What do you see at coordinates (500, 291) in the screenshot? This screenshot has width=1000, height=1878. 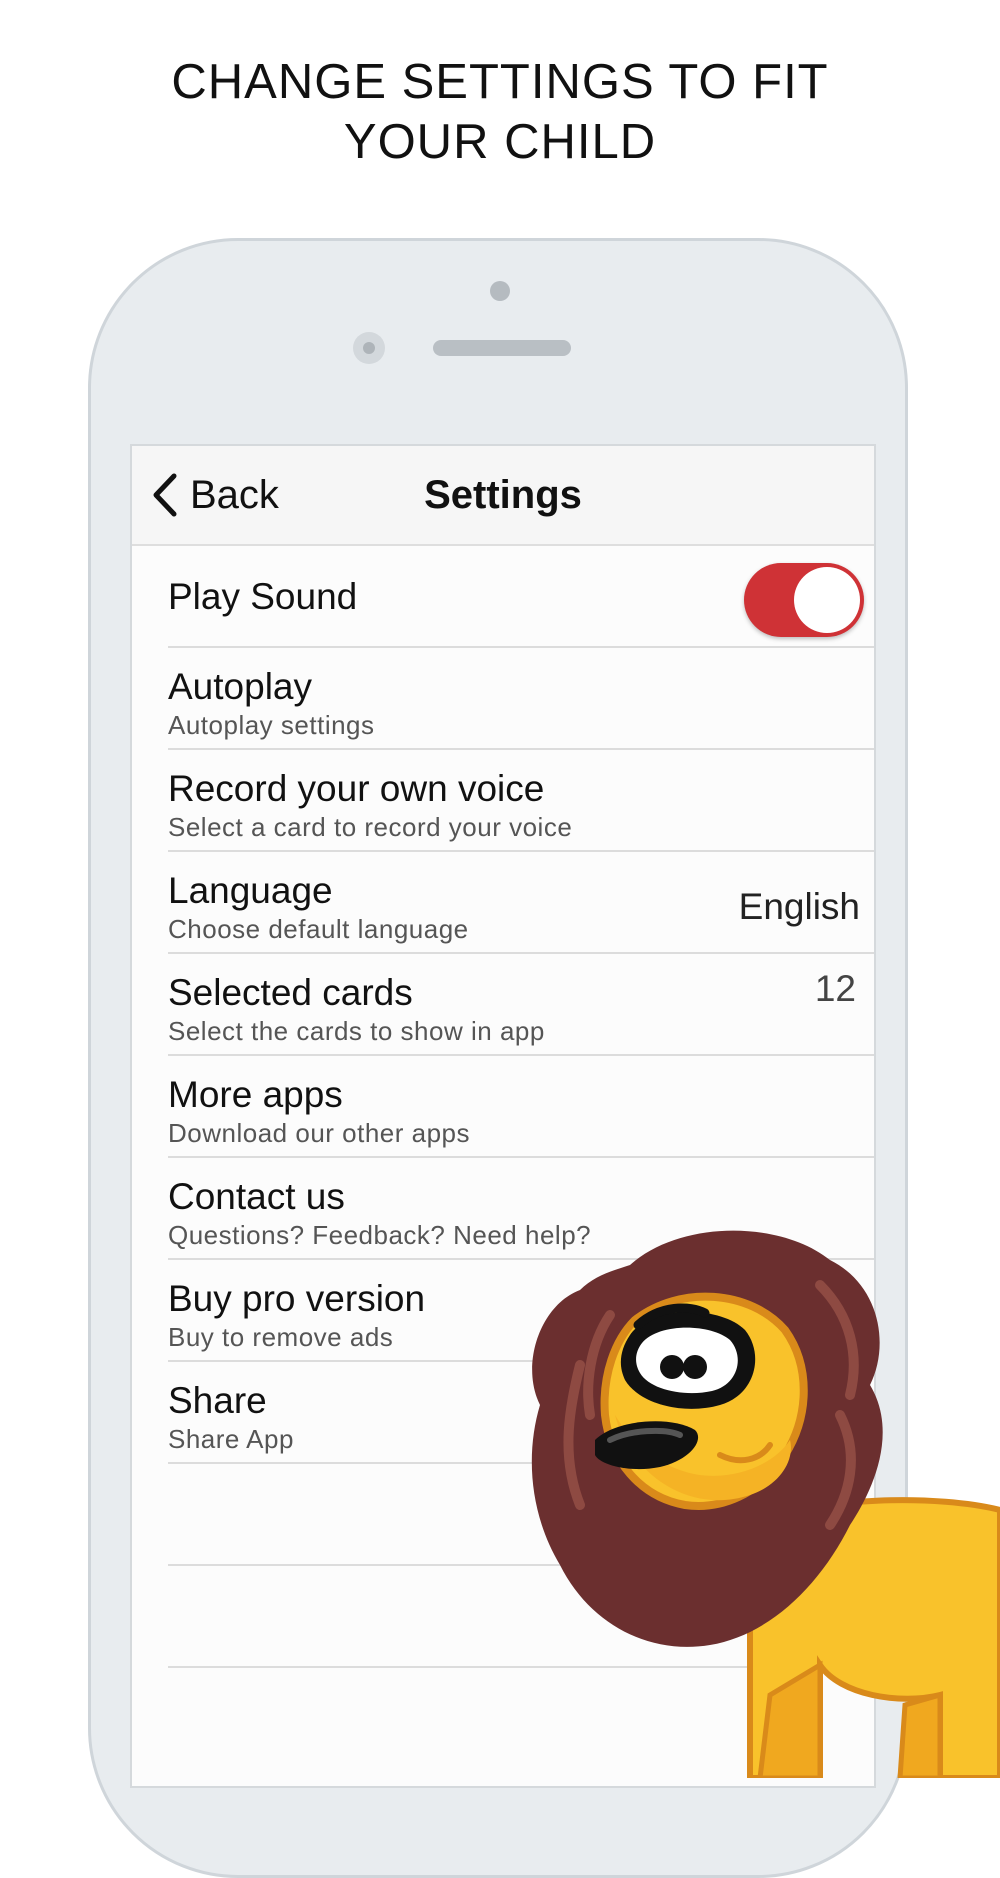 I see `phone-sensor` at bounding box center [500, 291].